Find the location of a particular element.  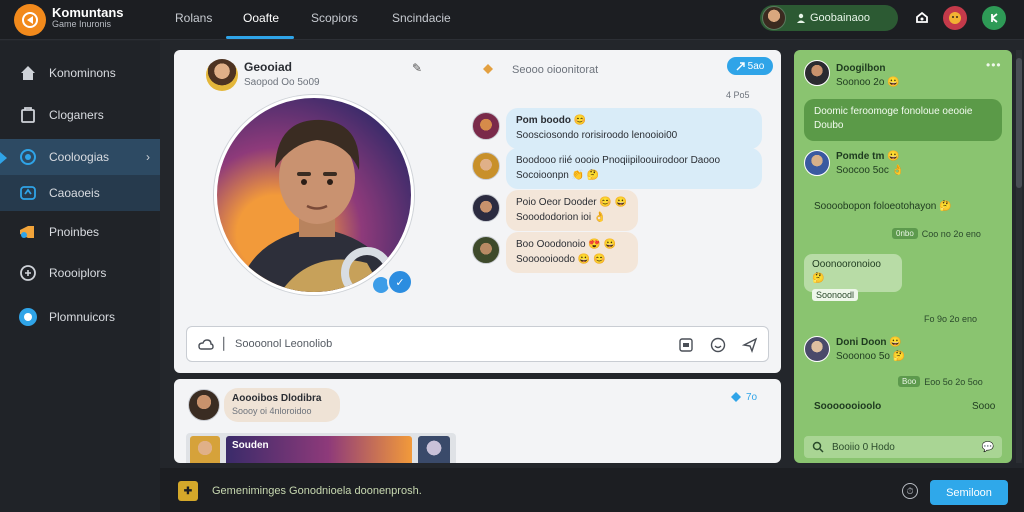

user-name: Goobainaoo is located at coordinates (840, 18).